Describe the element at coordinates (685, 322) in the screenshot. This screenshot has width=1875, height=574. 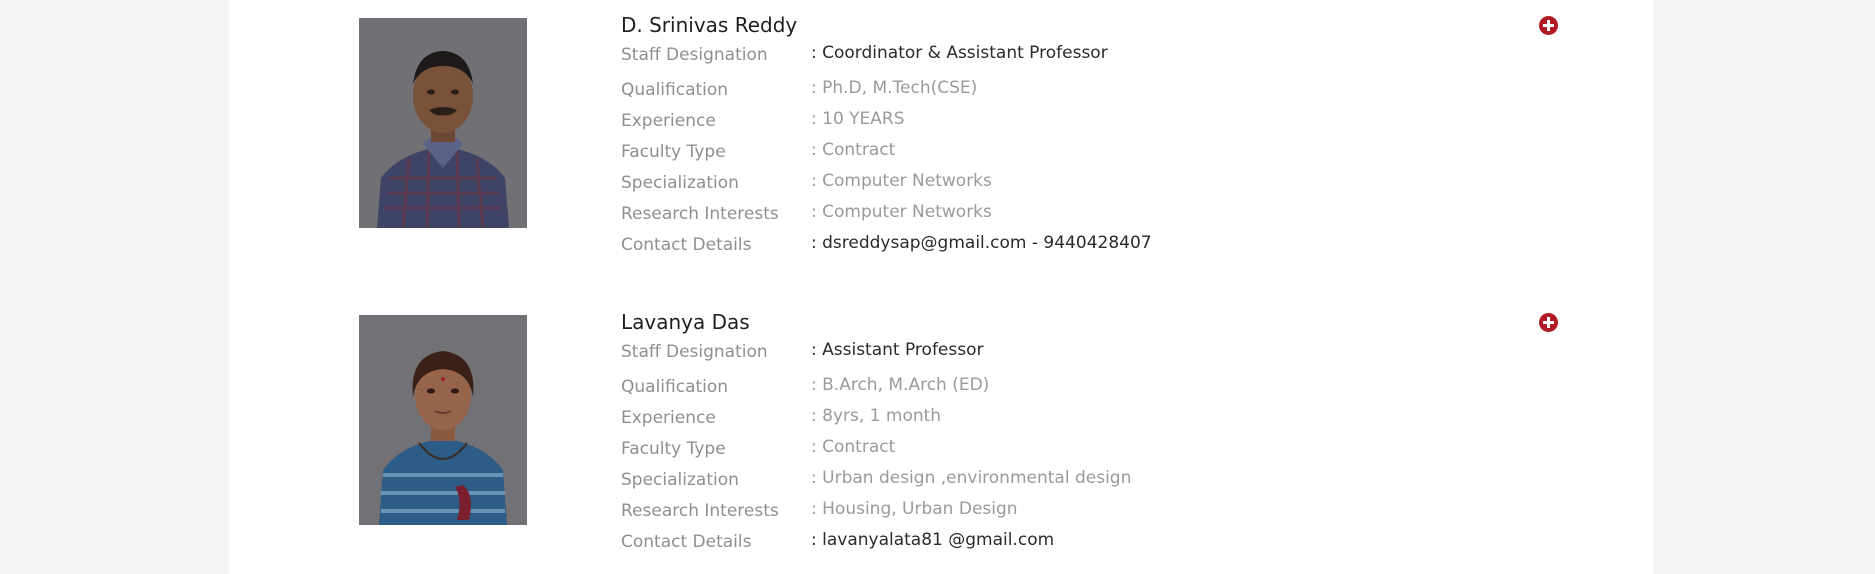
I see `faculty-name: Lavanya Das` at that location.